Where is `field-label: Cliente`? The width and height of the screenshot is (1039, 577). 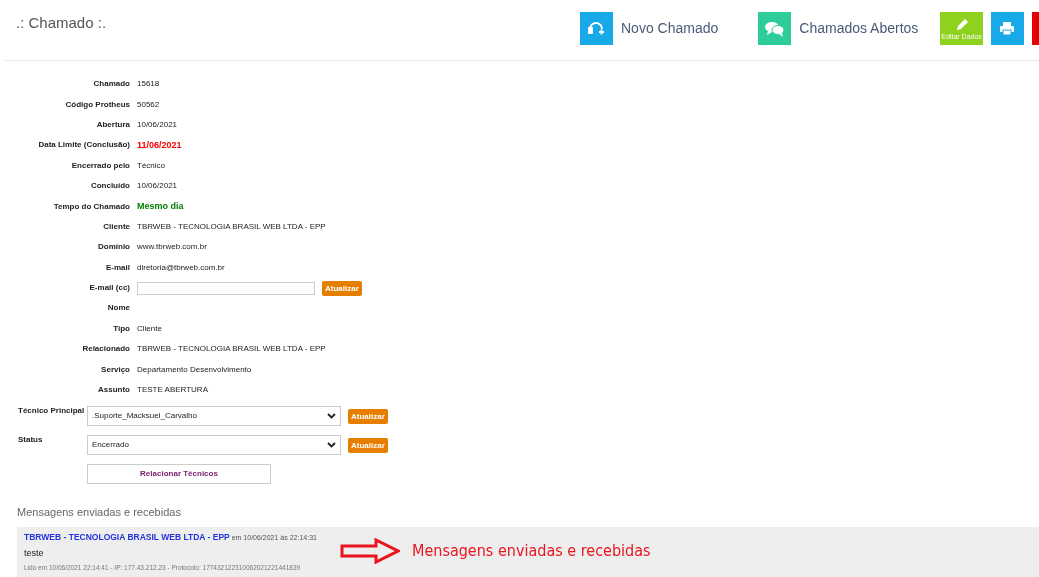
field-label: Cliente is located at coordinates (116, 226).